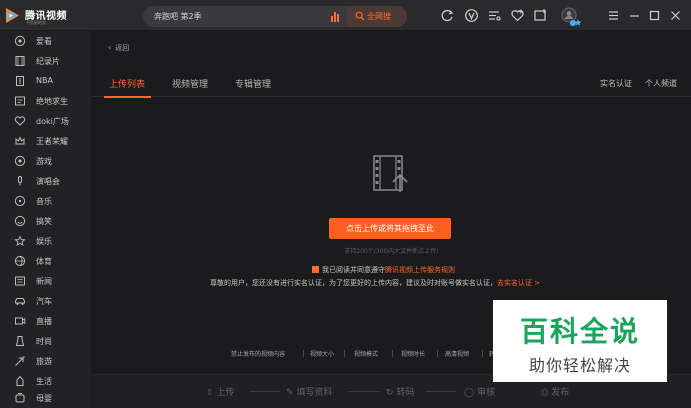  Describe the element at coordinates (545, 393) in the screenshot. I see `publish-icon: ⎙` at that location.